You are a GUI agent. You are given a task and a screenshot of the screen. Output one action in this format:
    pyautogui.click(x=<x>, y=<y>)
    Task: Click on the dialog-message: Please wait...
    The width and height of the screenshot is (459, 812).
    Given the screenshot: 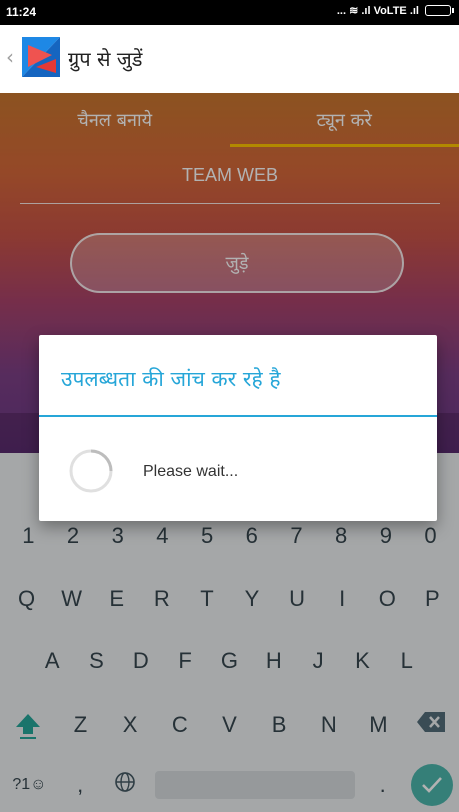 What is the action you would take?
    pyautogui.click(x=191, y=471)
    